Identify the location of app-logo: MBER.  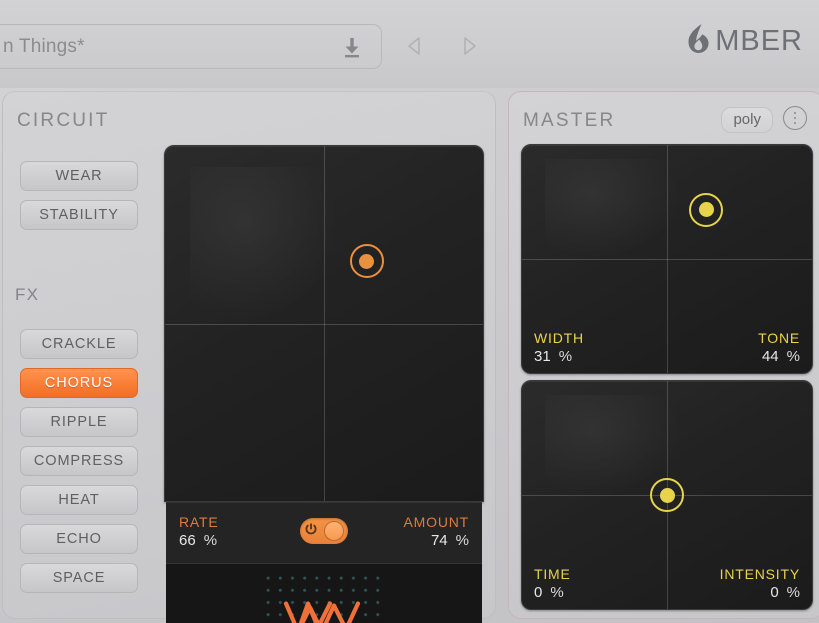
(743, 41).